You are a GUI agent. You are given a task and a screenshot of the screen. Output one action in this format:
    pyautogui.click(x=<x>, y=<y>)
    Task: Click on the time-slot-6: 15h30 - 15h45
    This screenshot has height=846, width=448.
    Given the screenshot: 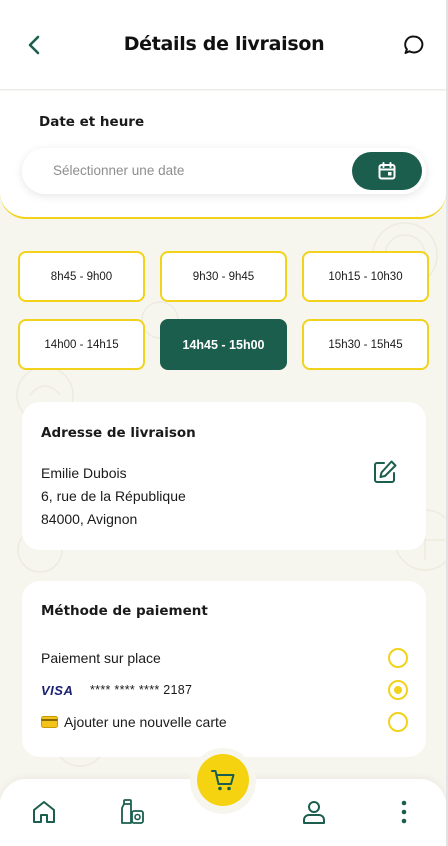 What is the action you would take?
    pyautogui.click(x=365, y=344)
    